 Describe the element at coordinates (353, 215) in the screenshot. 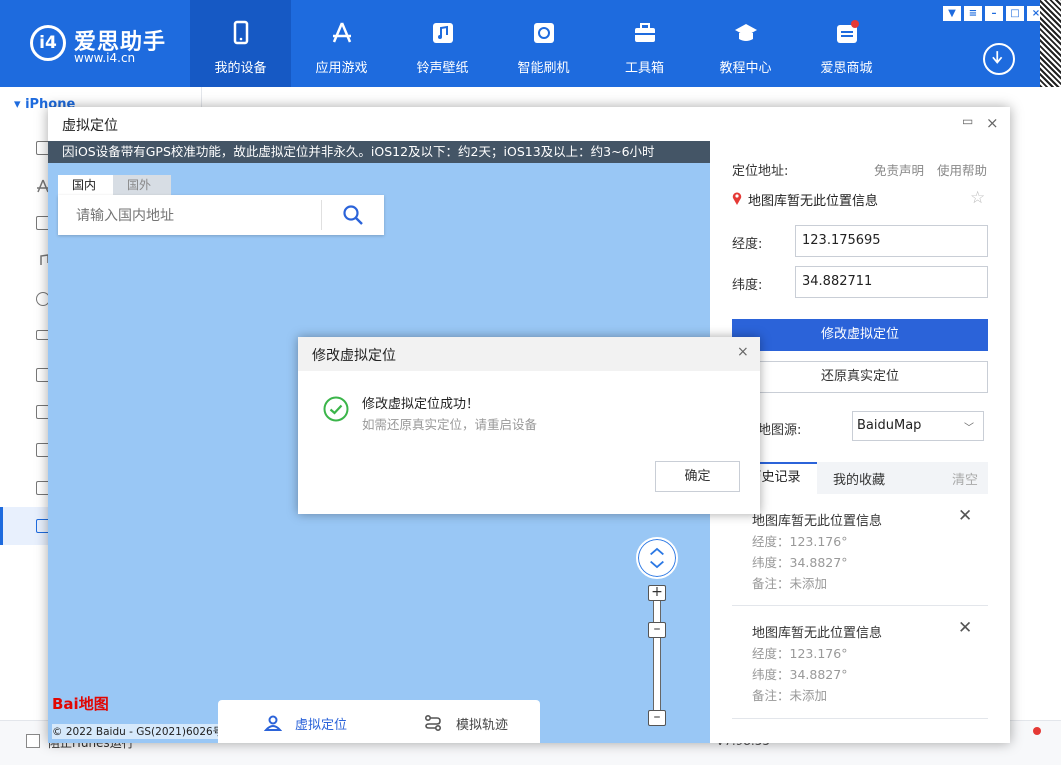

I see `search-icon` at that location.